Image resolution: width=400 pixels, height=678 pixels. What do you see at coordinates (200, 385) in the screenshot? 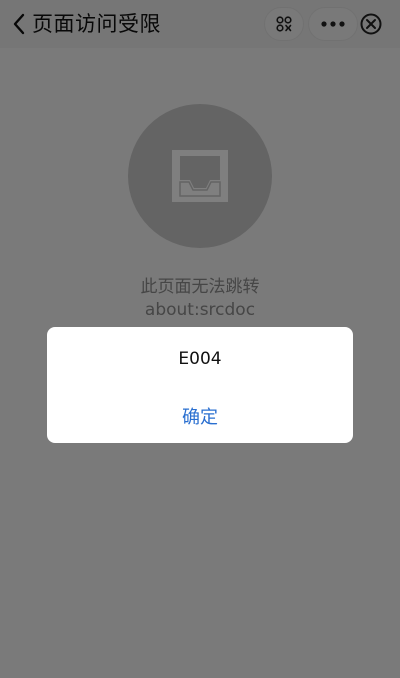
I see `error-dialog: E004 确定` at bounding box center [200, 385].